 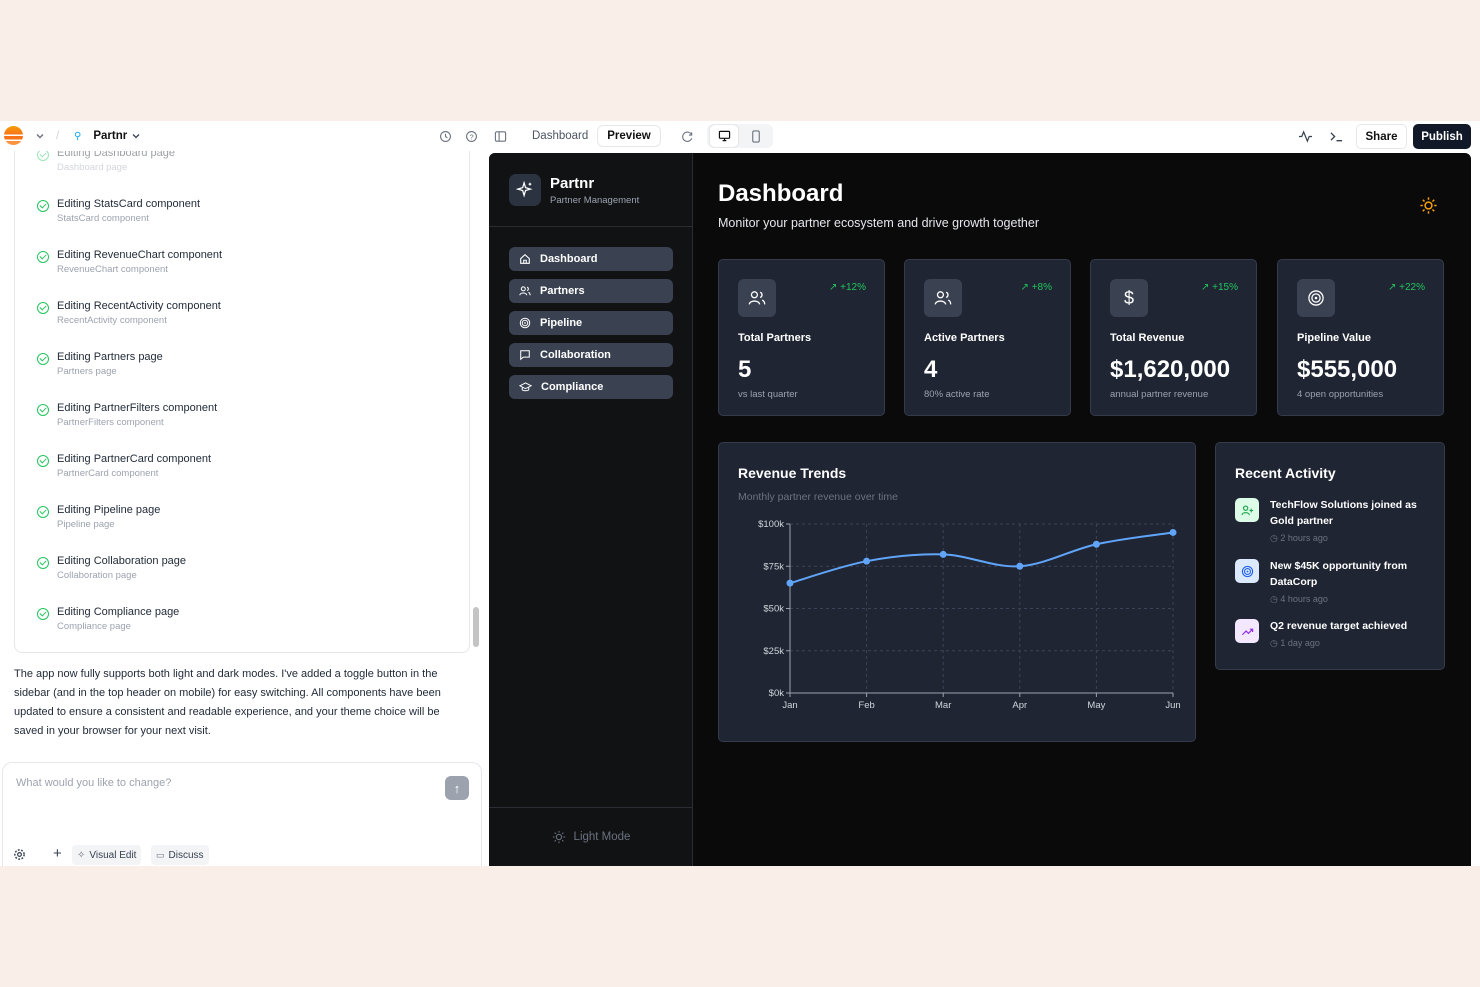 What do you see at coordinates (1340, 394) in the screenshot?
I see `stat-subtext: 4 open opportunities` at bounding box center [1340, 394].